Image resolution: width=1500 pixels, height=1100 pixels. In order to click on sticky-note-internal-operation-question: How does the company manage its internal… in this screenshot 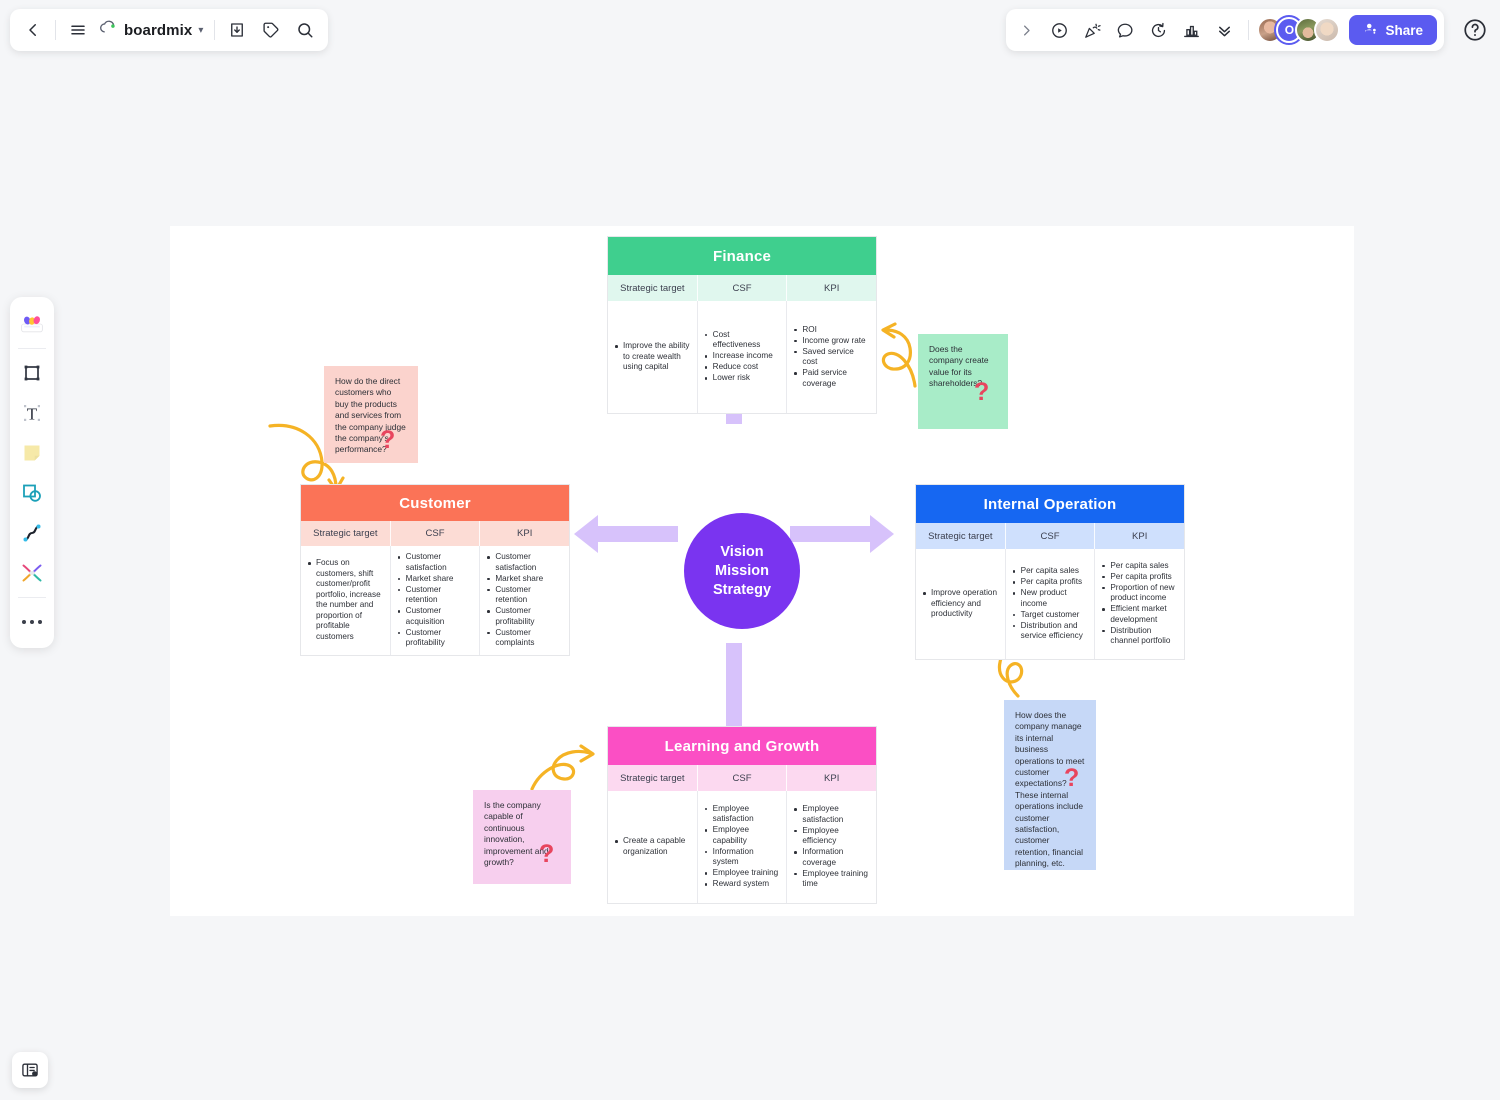, I will do `click(1050, 785)`.